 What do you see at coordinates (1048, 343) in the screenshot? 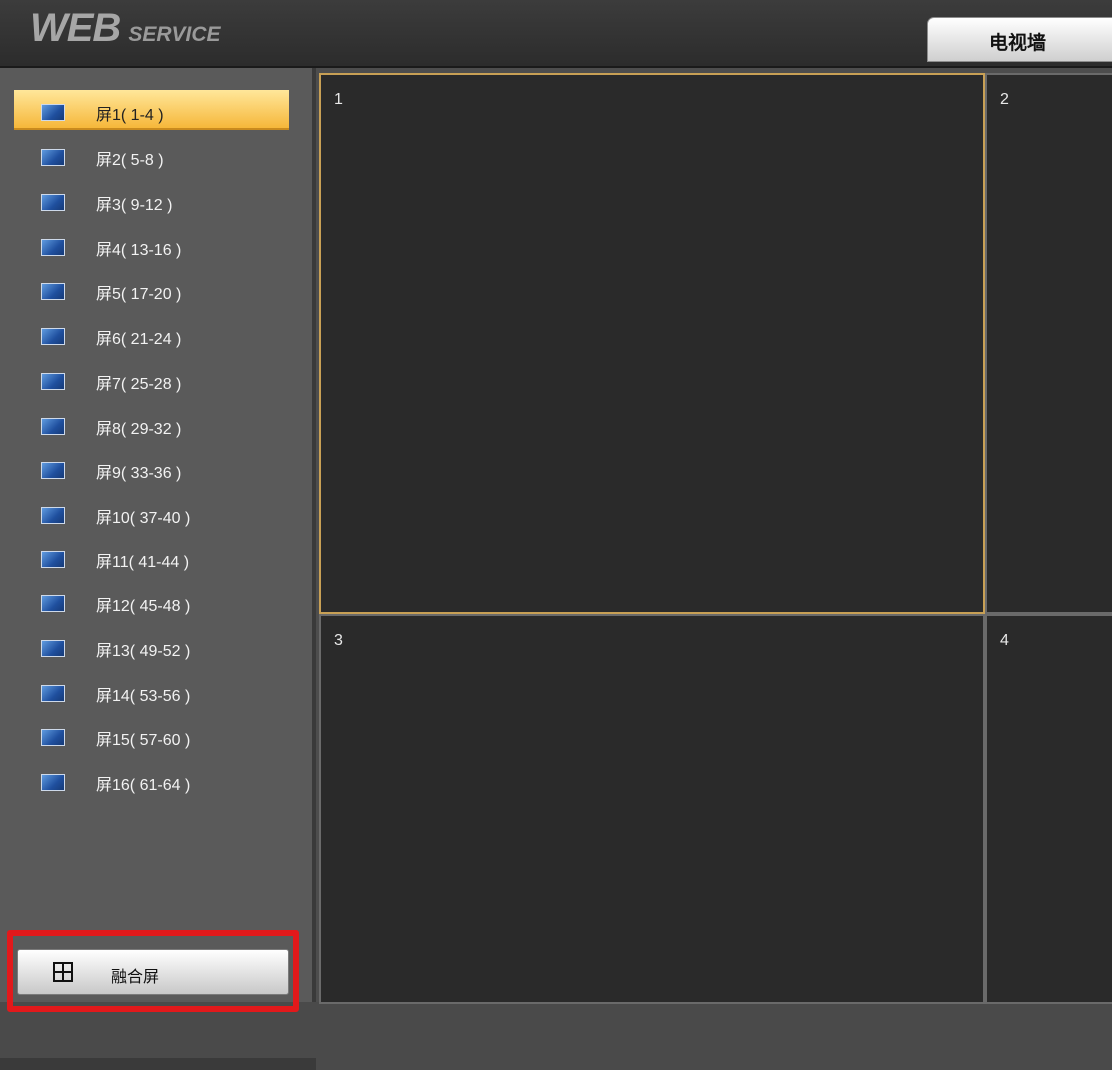
I see `video-pane-2: 2` at bounding box center [1048, 343].